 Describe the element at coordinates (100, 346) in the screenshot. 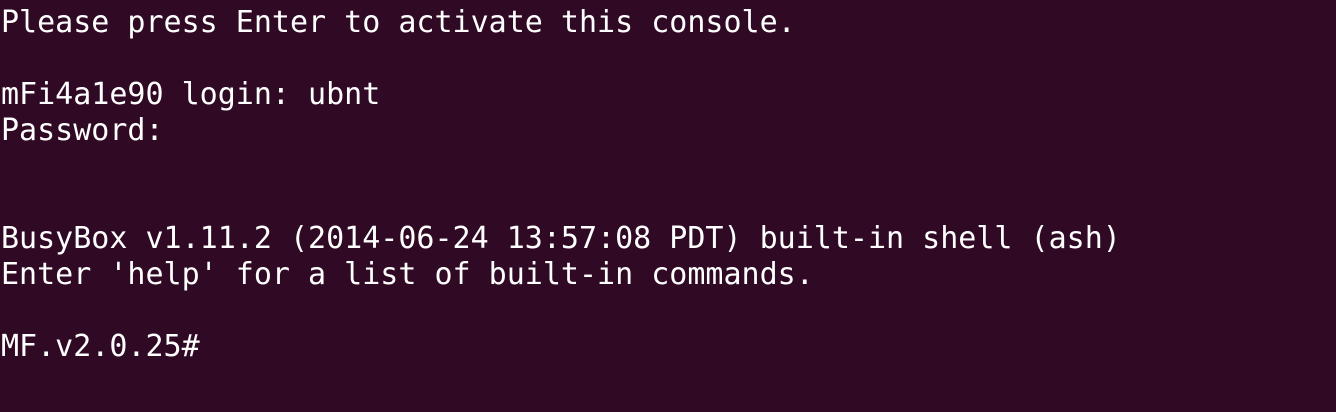

I see `shell-prompt: MF.v2.0.25#` at that location.